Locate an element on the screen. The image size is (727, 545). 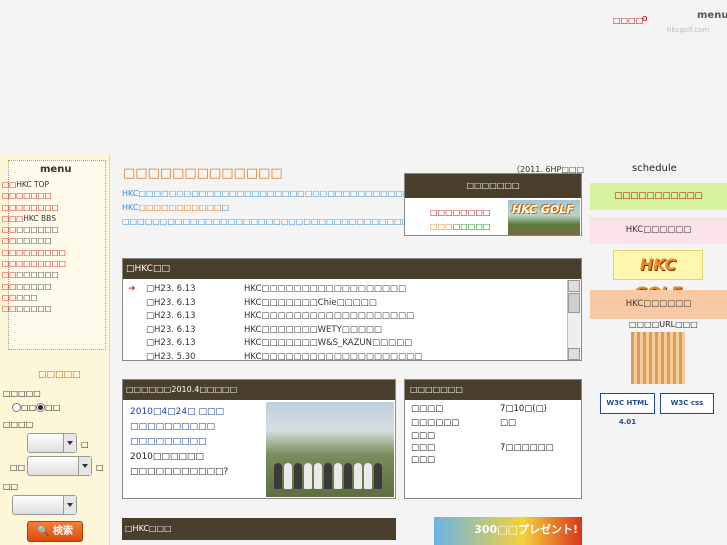
search-date-label: □□□□ is located at coordinates (18, 424).